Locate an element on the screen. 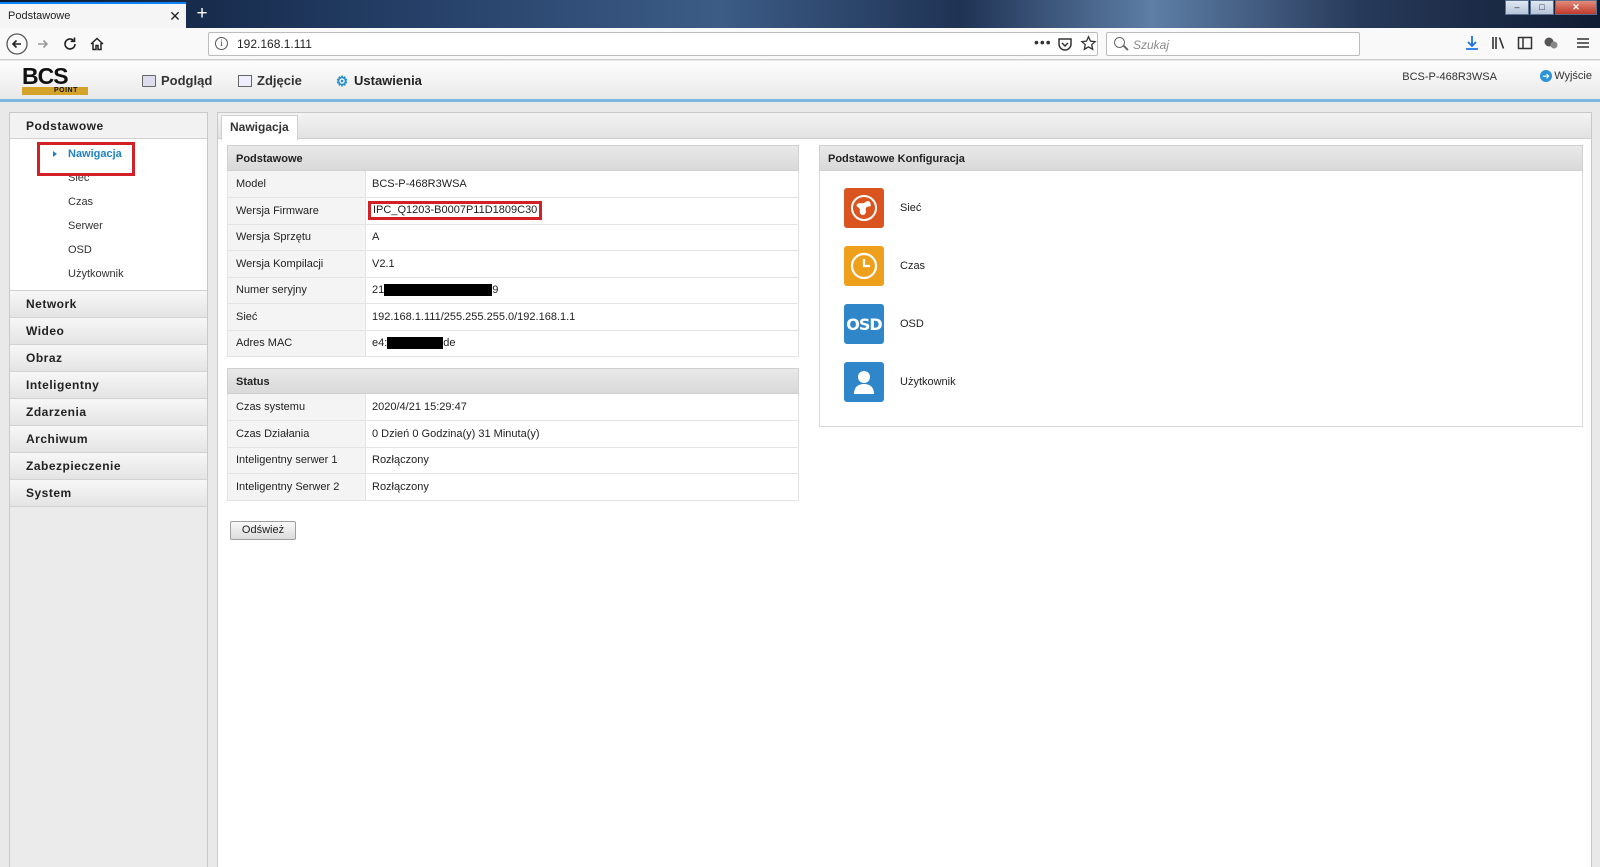 Image resolution: width=1600 pixels, height=867 pixels. logout-label: Wyjście is located at coordinates (1573, 76).